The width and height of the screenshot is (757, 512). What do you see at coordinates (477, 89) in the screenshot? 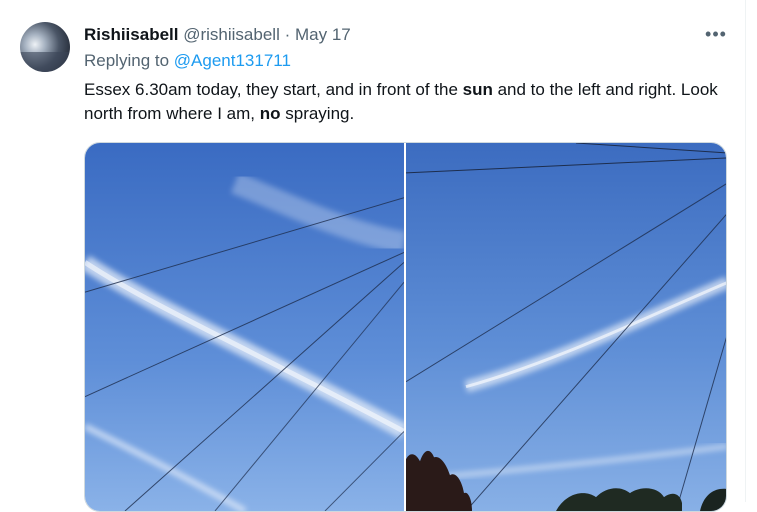
I see `tweet-text-bold: sun` at bounding box center [477, 89].